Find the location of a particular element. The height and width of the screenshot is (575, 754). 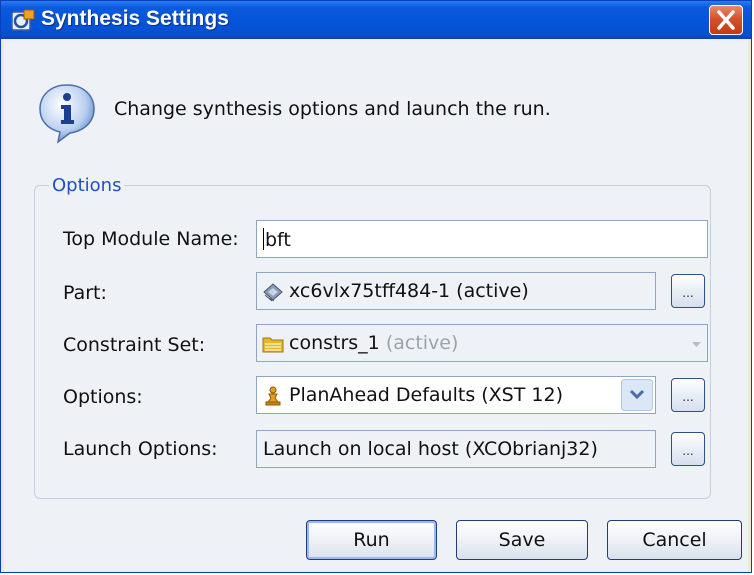

constraint-set-combo: constrs_1 (active) is located at coordinates (482, 343).